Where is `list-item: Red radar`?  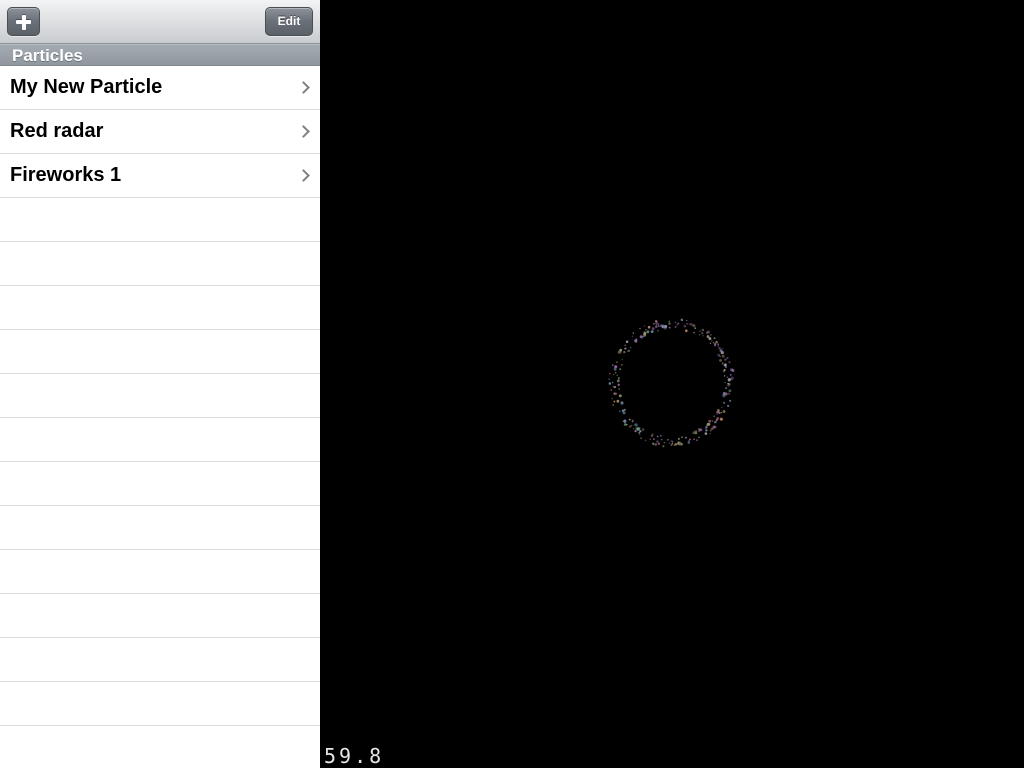 list-item: Red radar is located at coordinates (160, 132).